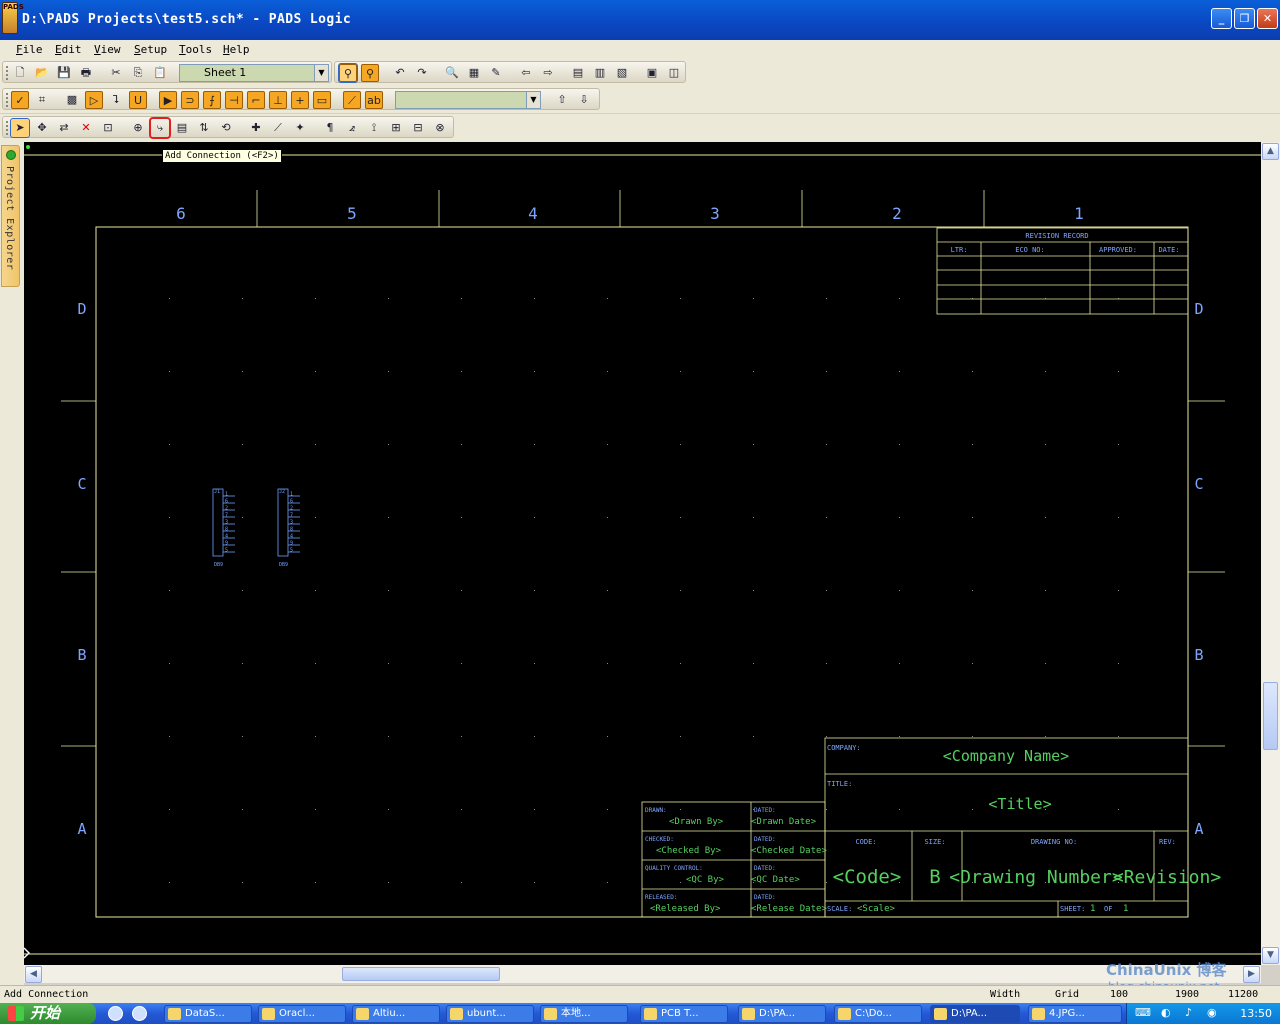 The image size is (1280, 1024). Describe the element at coordinates (116, 100) in the screenshot. I see `off-page-icon: ⮧` at that location.